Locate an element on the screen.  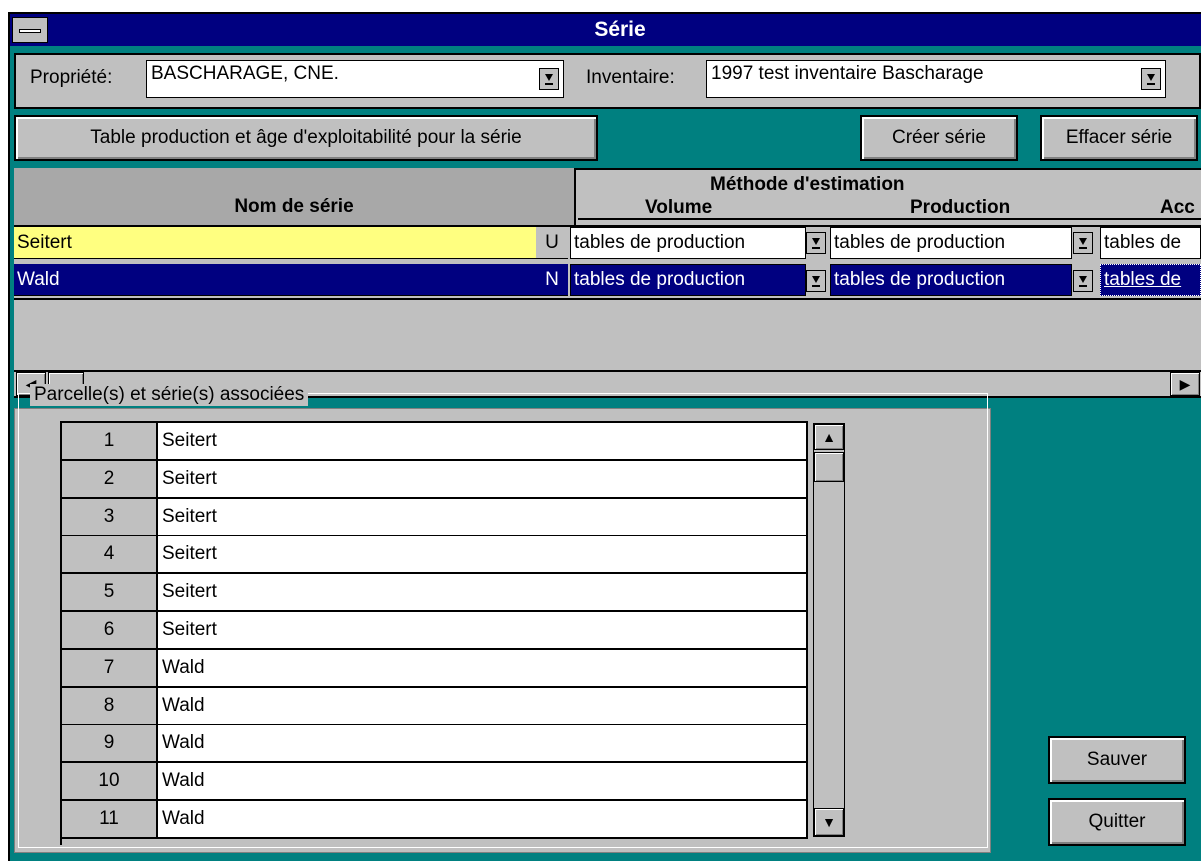
system-menu-icon is located at coordinates (30, 30).